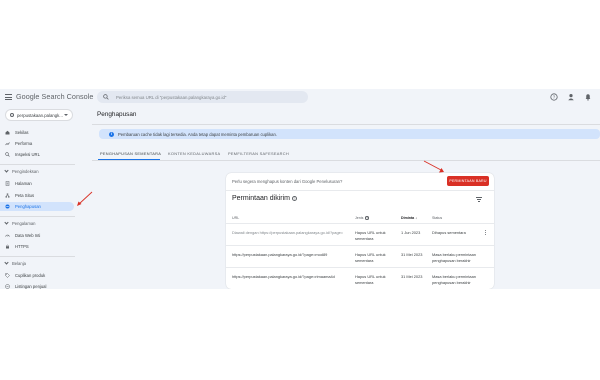 Image resolution: width=600 pixels, height=380 pixels. What do you see at coordinates (437, 218) in the screenshot?
I see `column-header-status: Status` at bounding box center [437, 218].